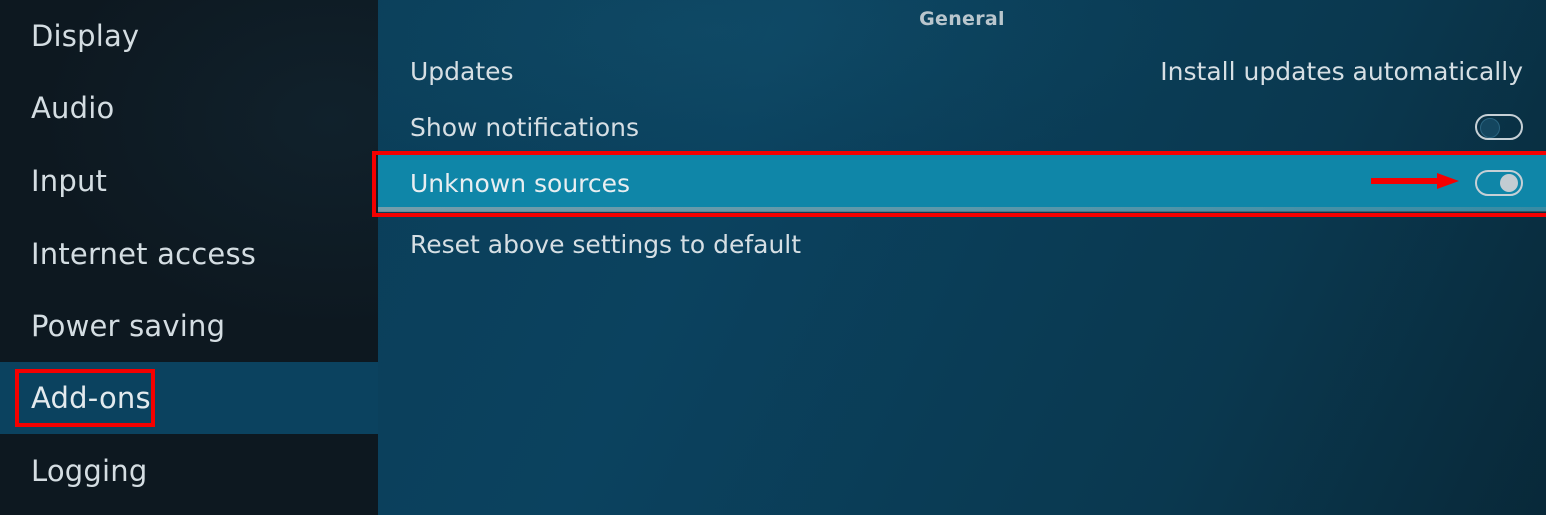 Image resolution: width=1546 pixels, height=515 pixels. Describe the element at coordinates (962, 209) in the screenshot. I see `row-separator` at that location.